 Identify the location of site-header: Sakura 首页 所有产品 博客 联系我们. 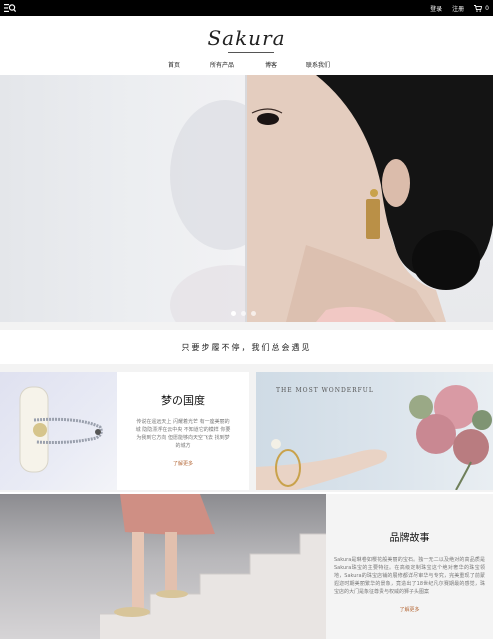
(246, 45).